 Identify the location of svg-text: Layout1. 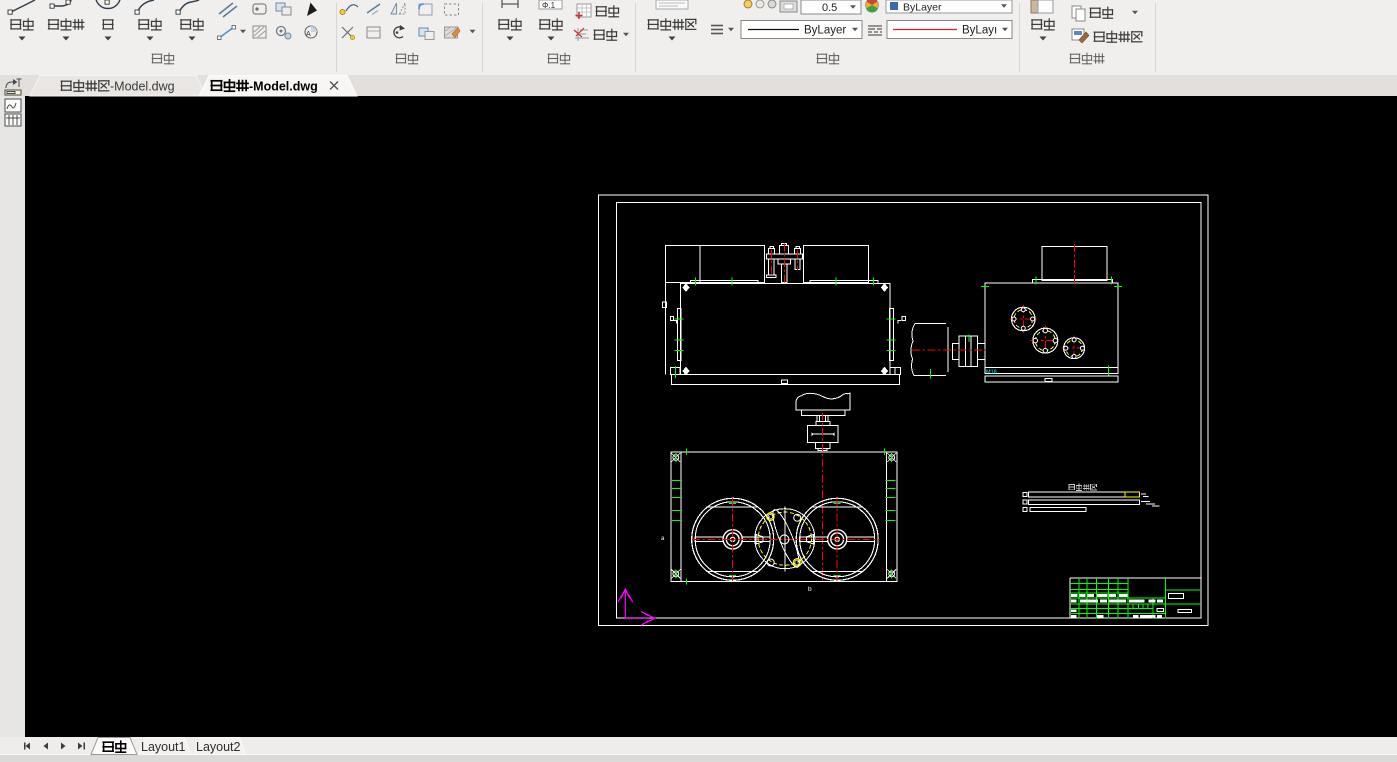
(163, 747).